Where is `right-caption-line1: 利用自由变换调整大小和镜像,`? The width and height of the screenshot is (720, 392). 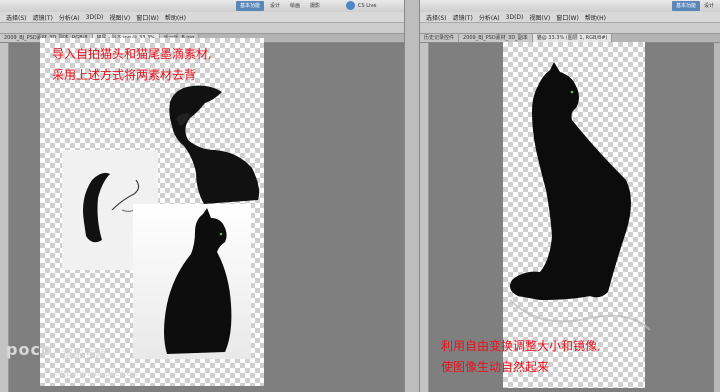
right-caption-line1: 利用自由变换调整大小和镜像, is located at coordinates (521, 346).